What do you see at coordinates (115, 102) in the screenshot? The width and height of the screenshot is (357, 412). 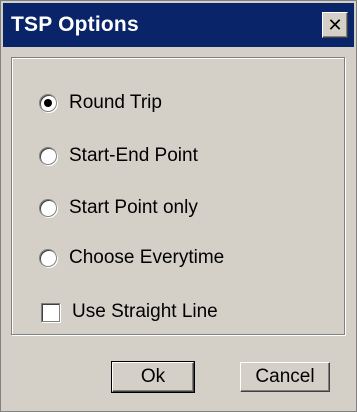 I see `round-trip-label: Round Trip` at bounding box center [115, 102].